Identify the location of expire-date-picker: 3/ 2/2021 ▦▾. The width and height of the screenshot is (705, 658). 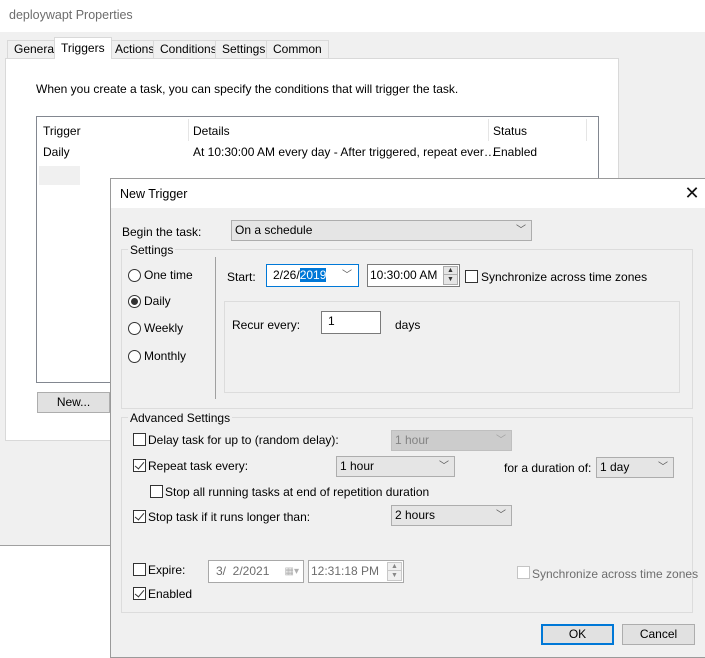
(256, 571).